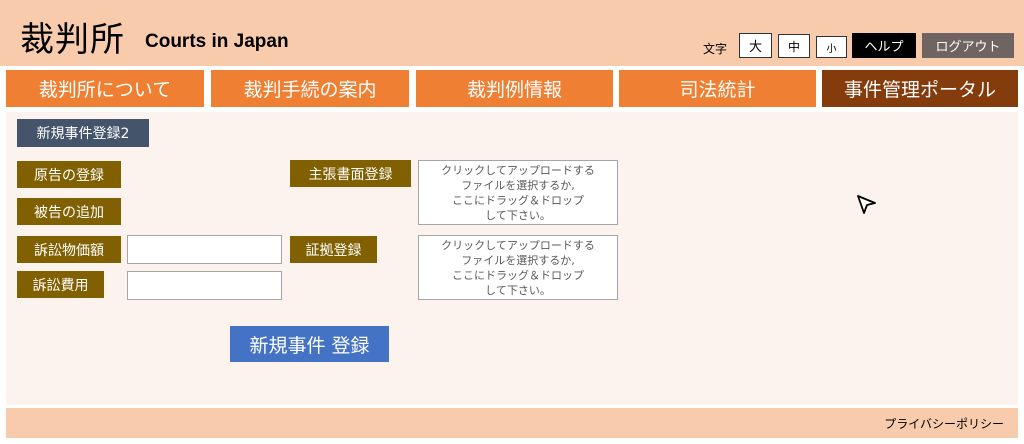  Describe the element at coordinates (310, 88) in the screenshot. I see `nav-item-procedure-guide: 裁判手続の案内` at that location.